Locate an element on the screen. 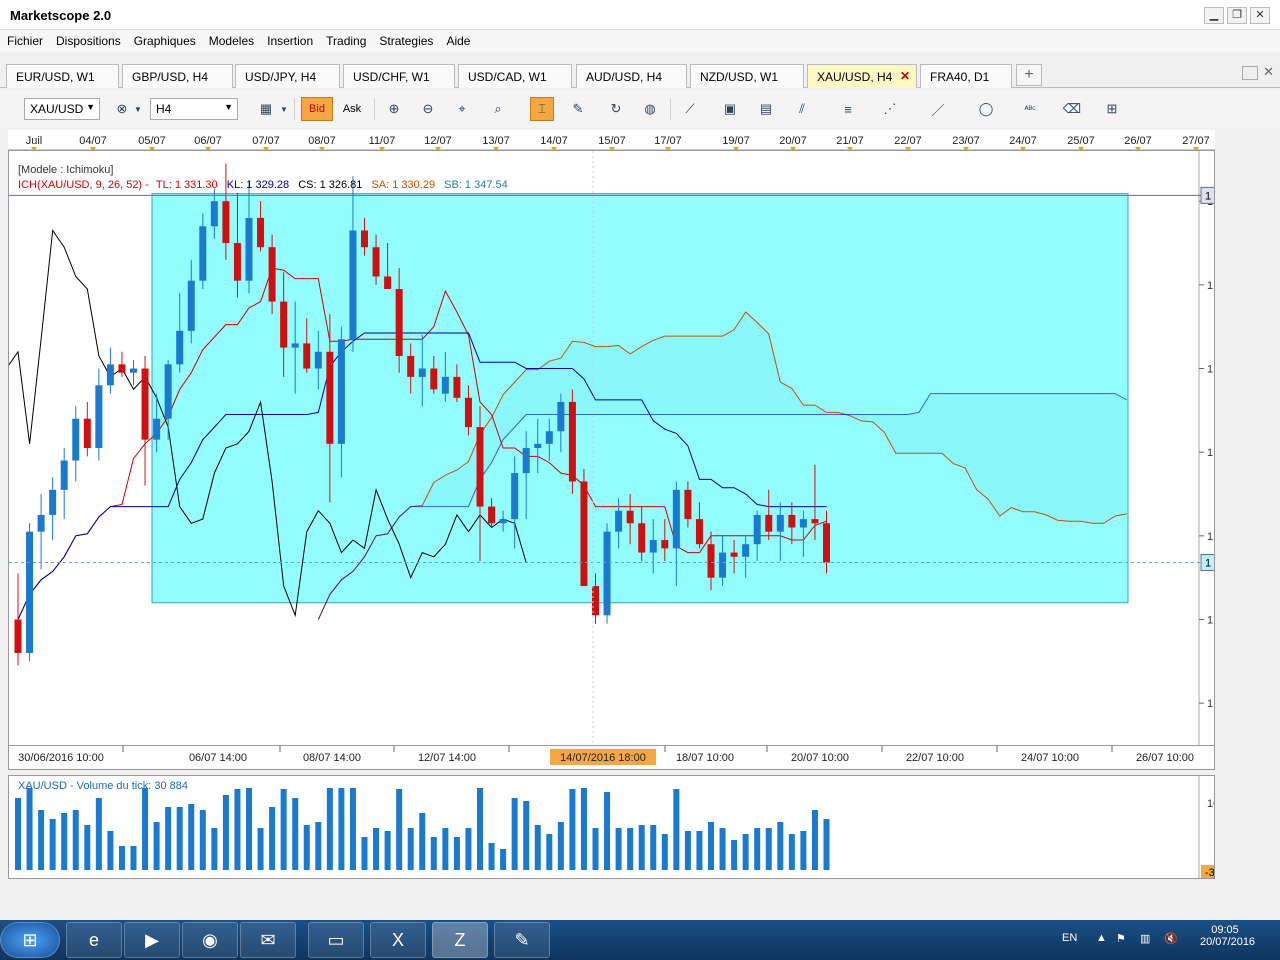  close-chart-icon: ✕ is located at coordinates (1268, 72).